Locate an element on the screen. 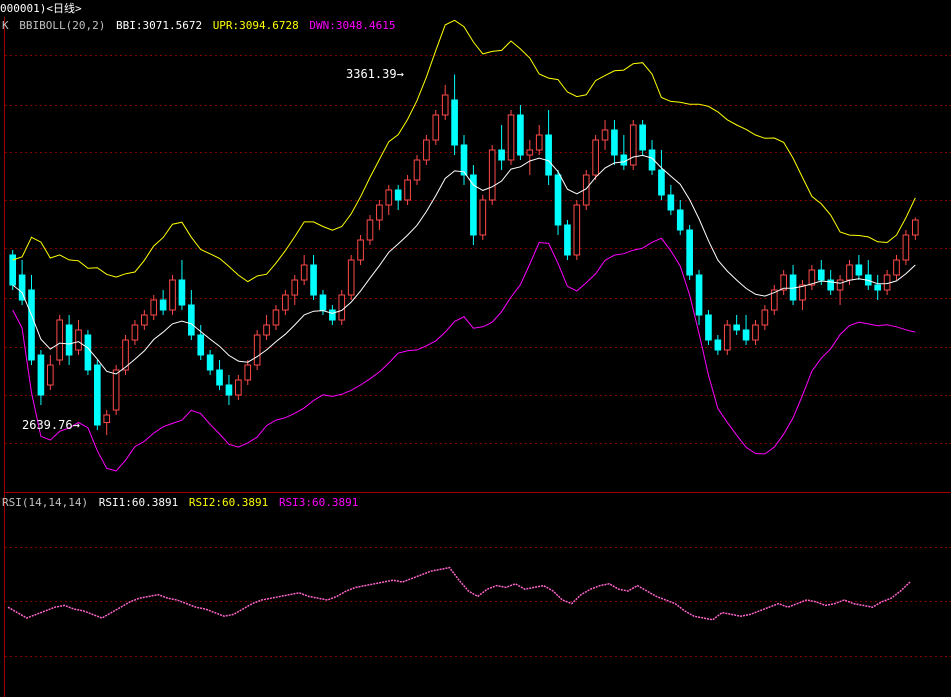 The height and width of the screenshot is (697, 951). low-price-annotation: 2639.76→ is located at coordinates (51, 425).